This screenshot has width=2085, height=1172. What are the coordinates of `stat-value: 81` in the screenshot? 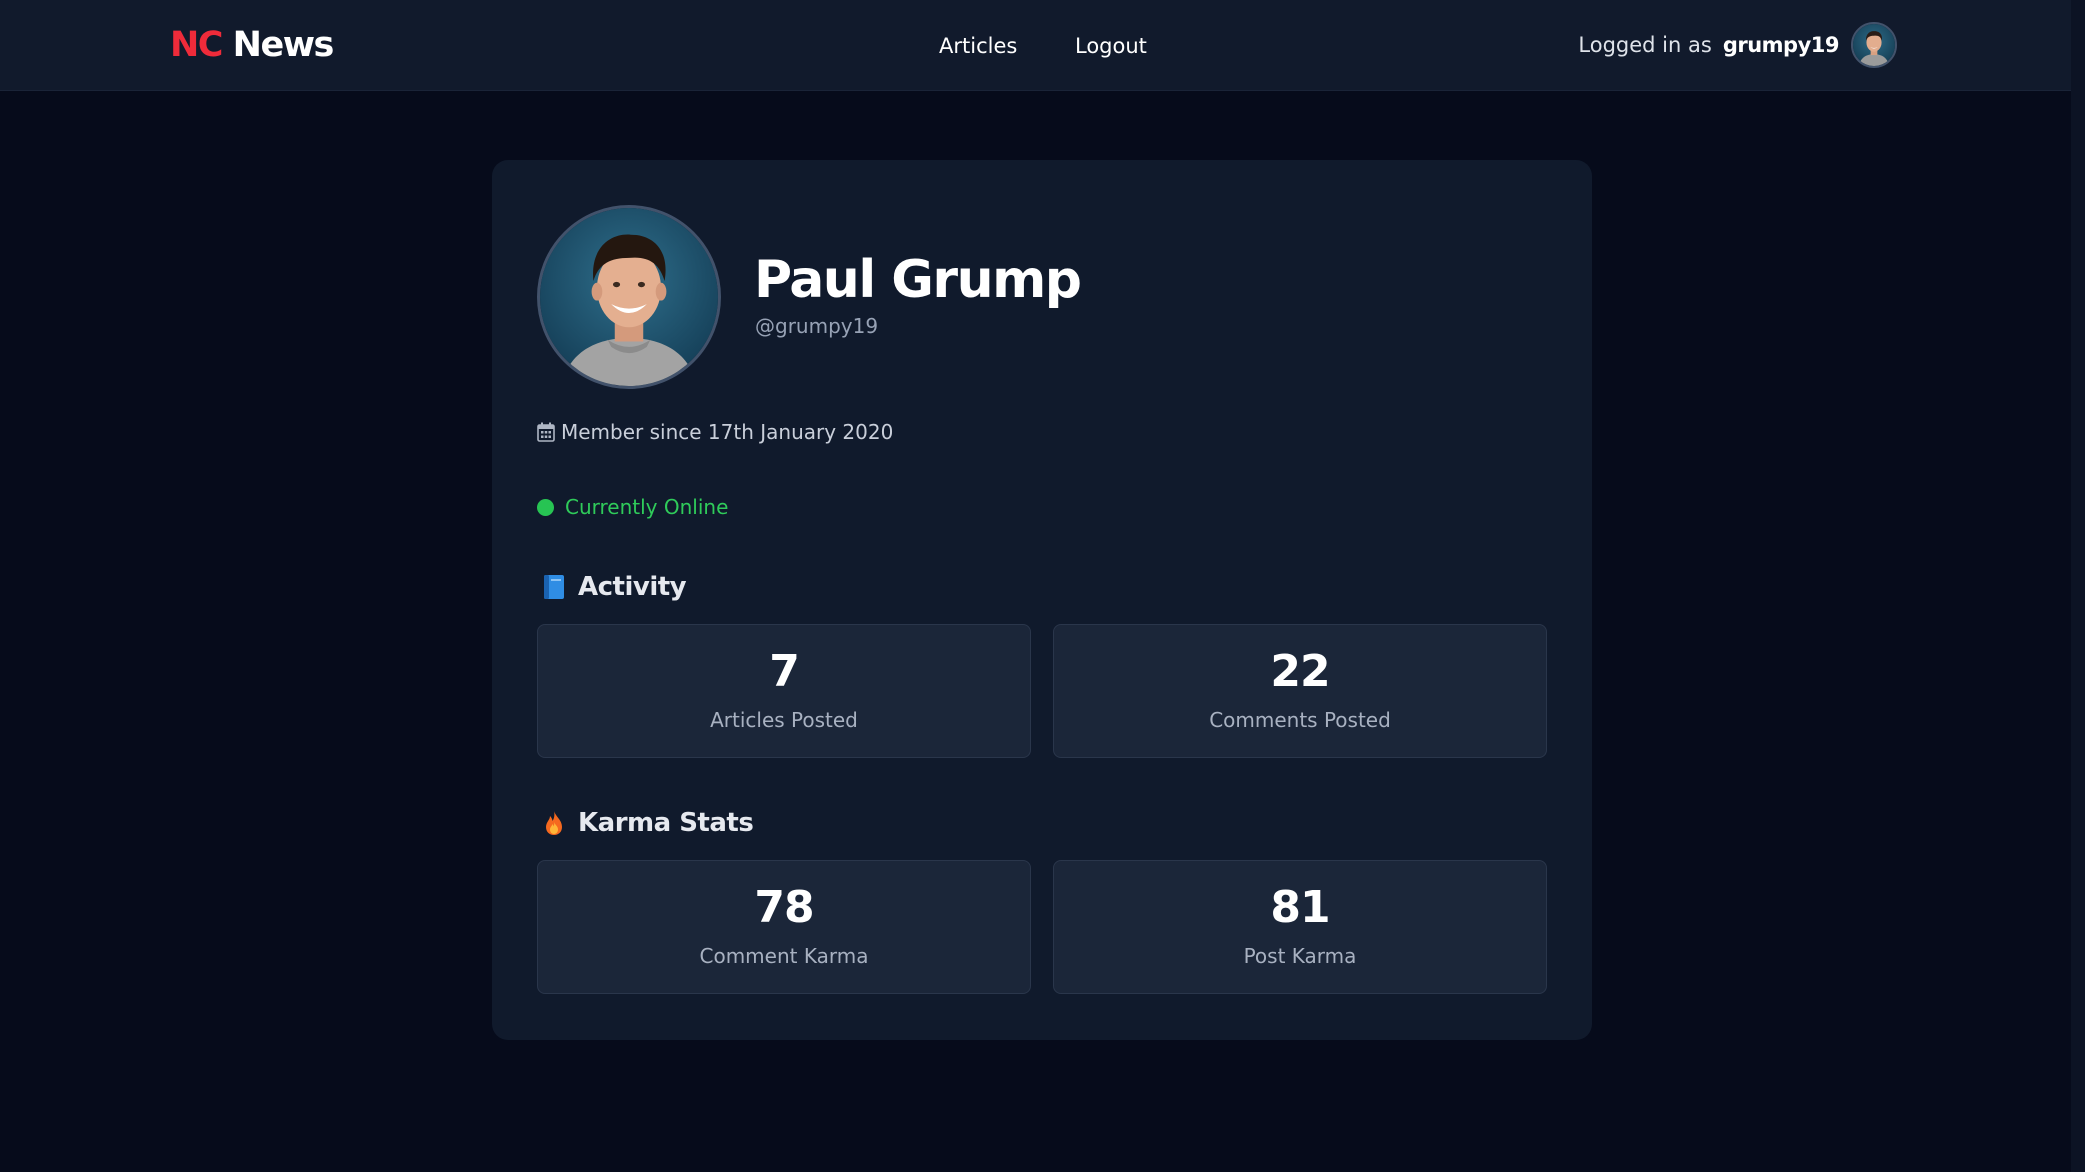 It's located at (1300, 907).